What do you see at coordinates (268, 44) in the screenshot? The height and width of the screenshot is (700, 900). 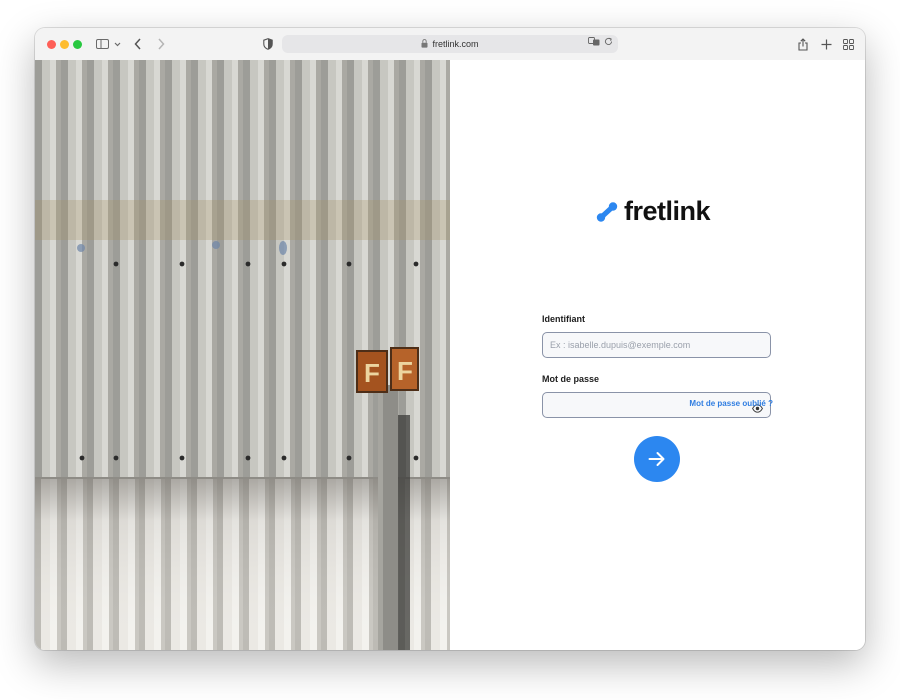 I see `shield-icon` at bounding box center [268, 44].